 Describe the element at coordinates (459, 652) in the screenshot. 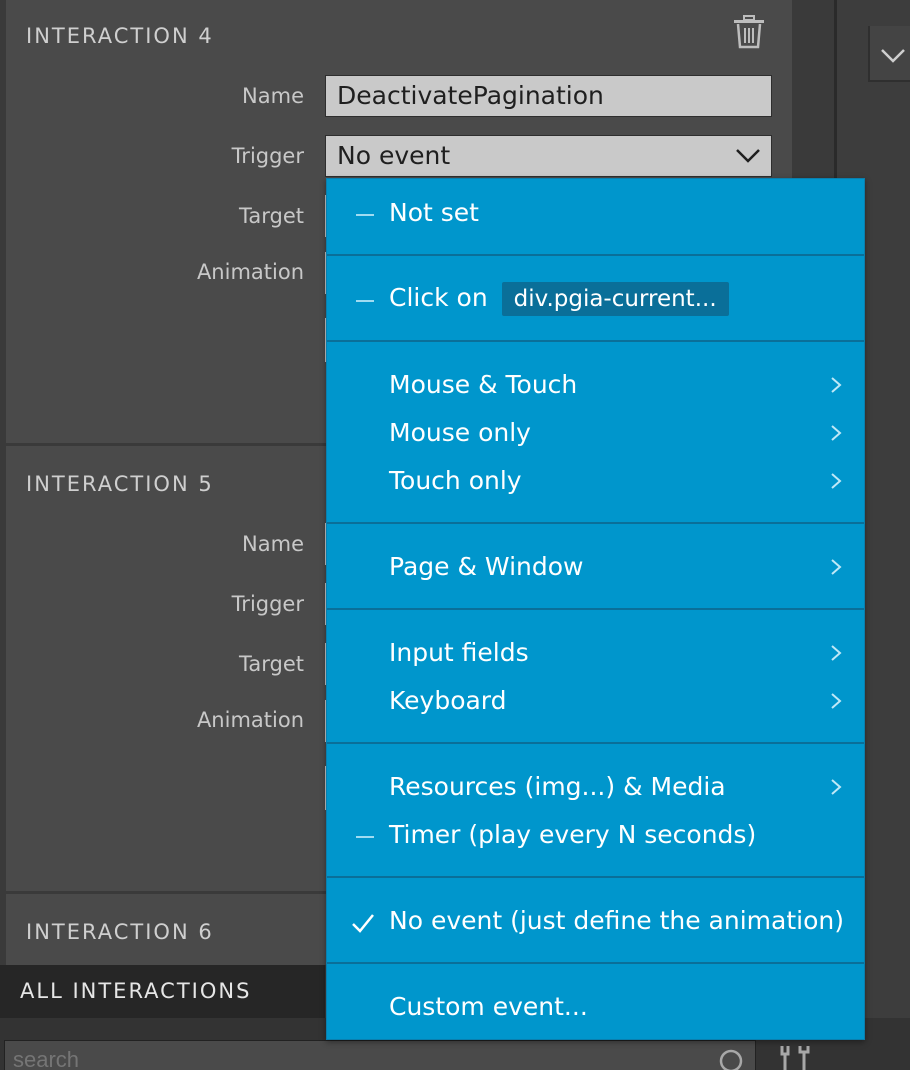

I see `menu-item-label: Input fields` at that location.